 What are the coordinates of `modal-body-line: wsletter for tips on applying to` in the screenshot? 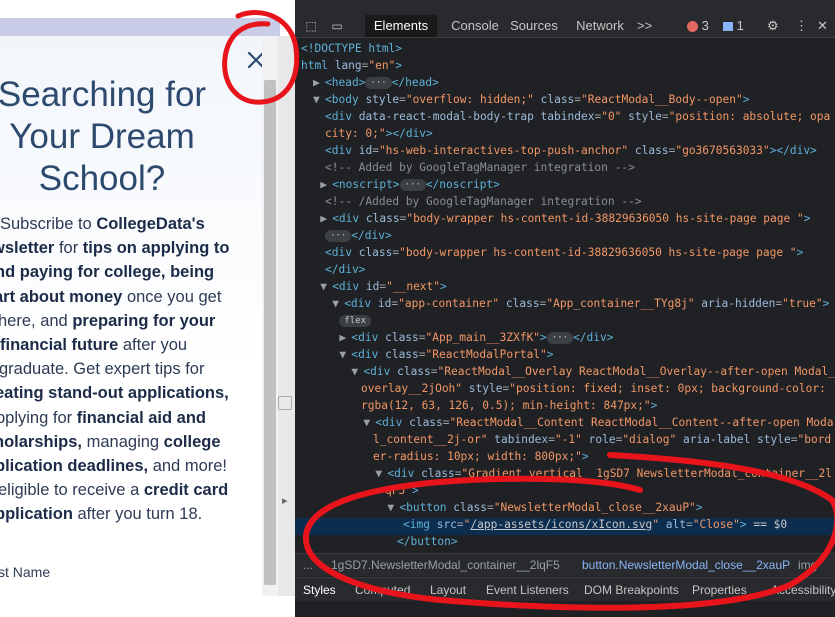 It's located at (114, 248).